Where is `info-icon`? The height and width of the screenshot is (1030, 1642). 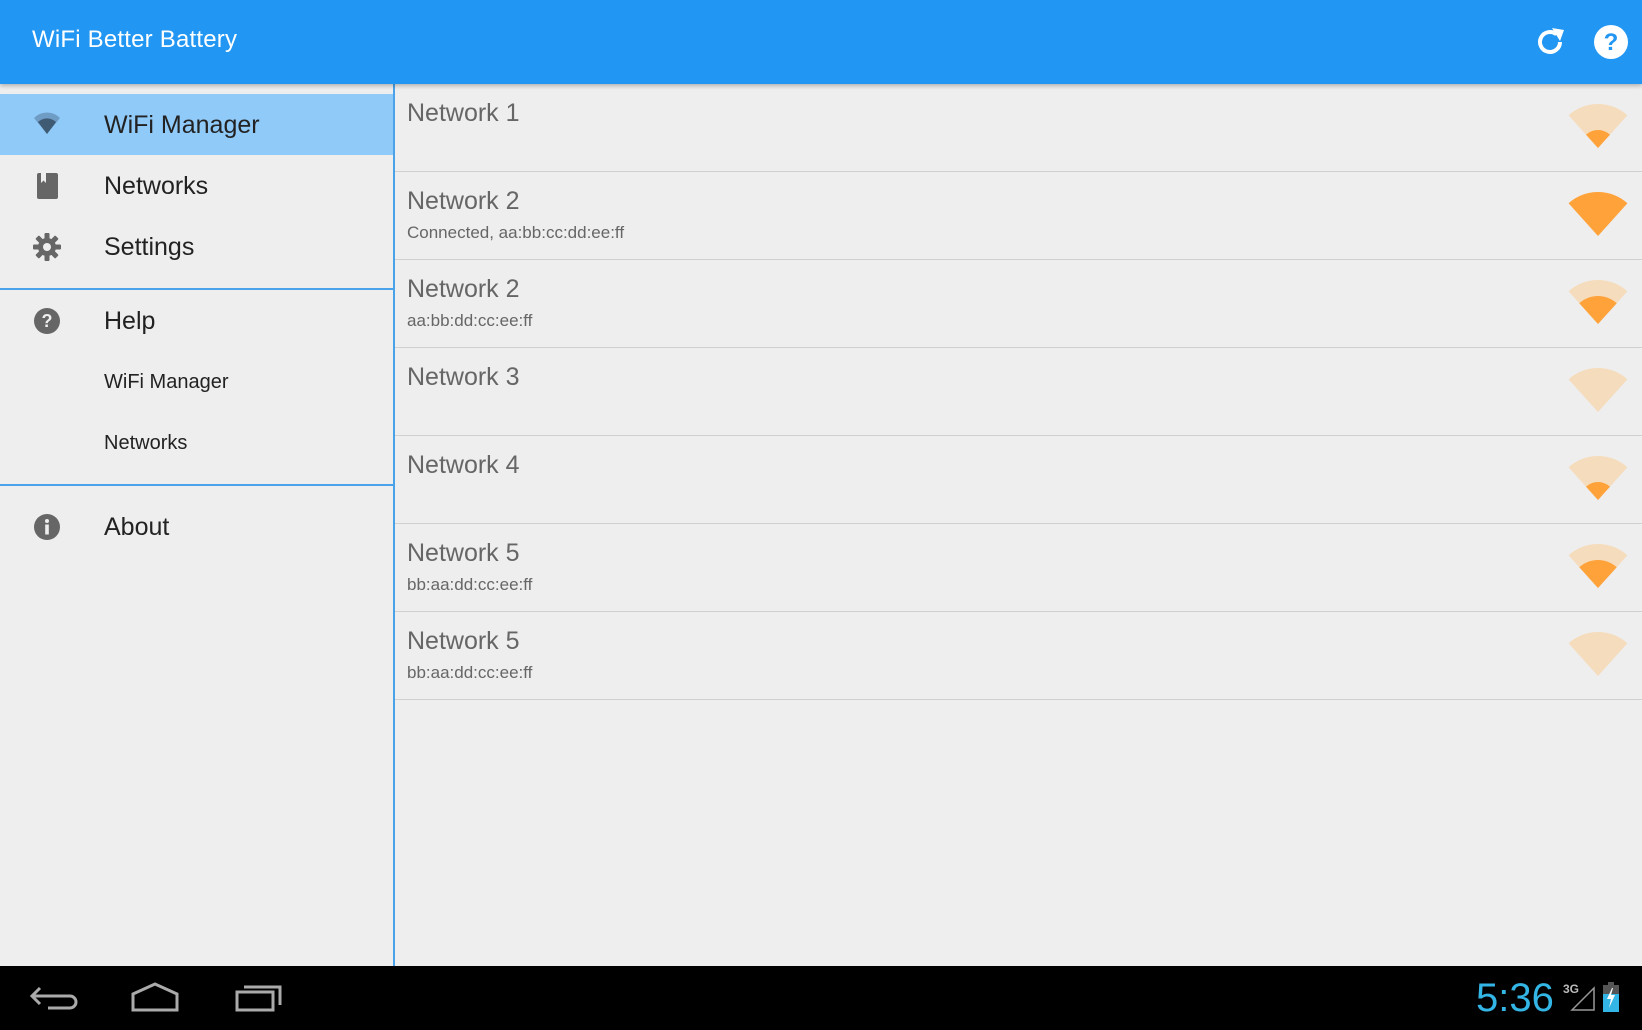 info-icon is located at coordinates (47, 527).